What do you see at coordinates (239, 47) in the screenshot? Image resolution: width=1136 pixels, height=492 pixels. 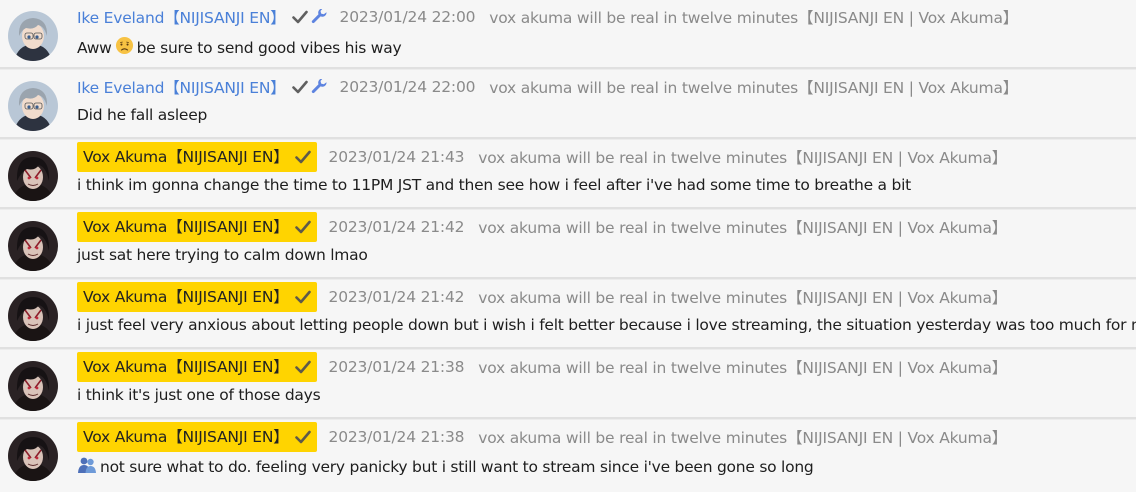 I see `message-text: Aww be sure to send good vibes his way` at bounding box center [239, 47].